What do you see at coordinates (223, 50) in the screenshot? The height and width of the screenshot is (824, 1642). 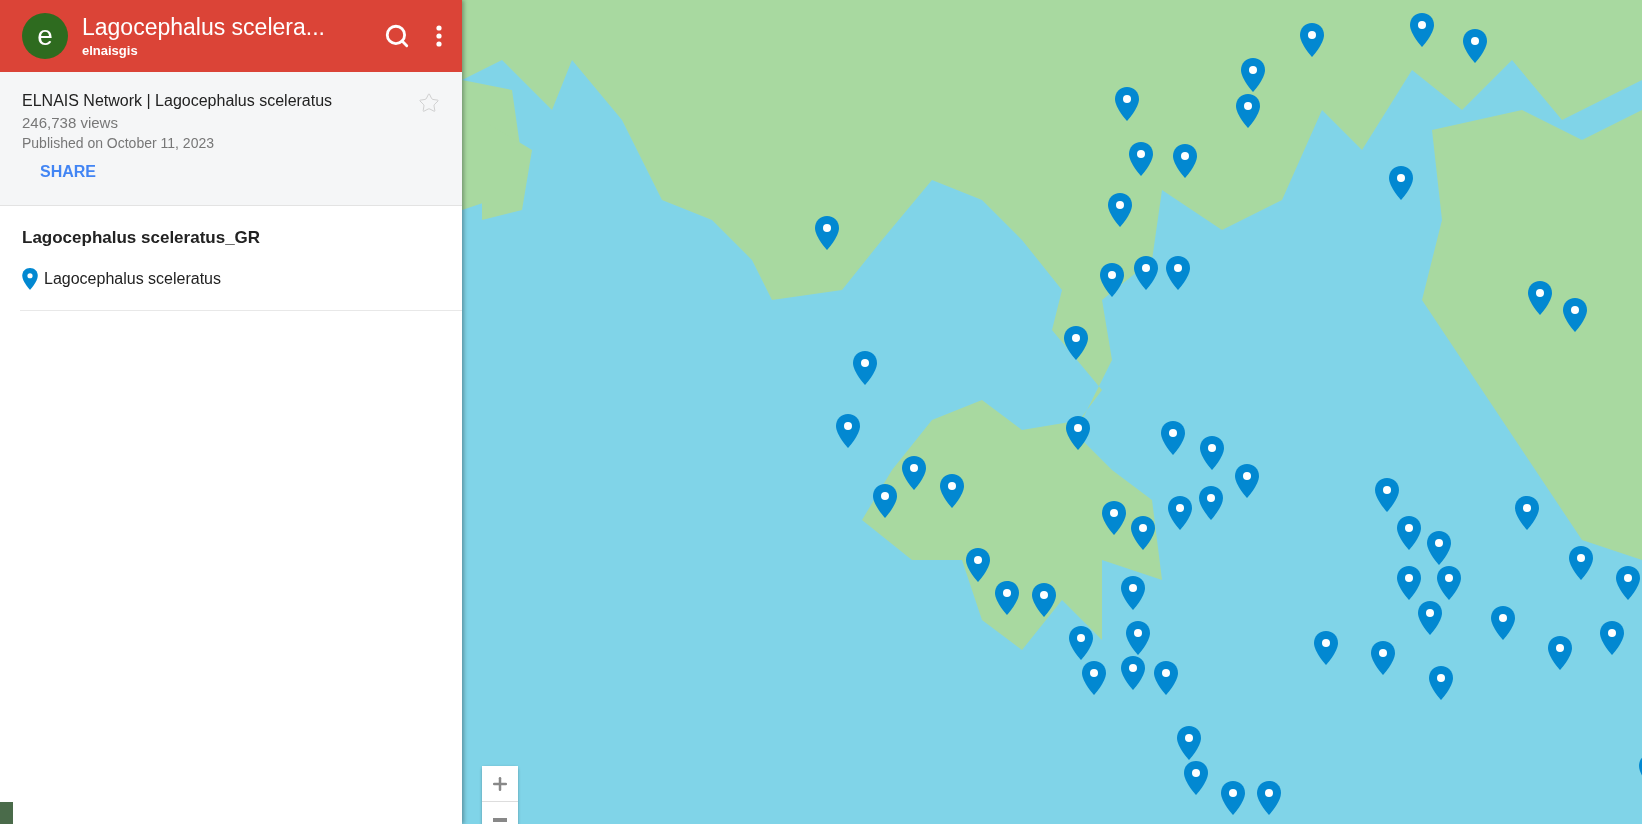 I see `owner-name: elnaisgis` at bounding box center [223, 50].